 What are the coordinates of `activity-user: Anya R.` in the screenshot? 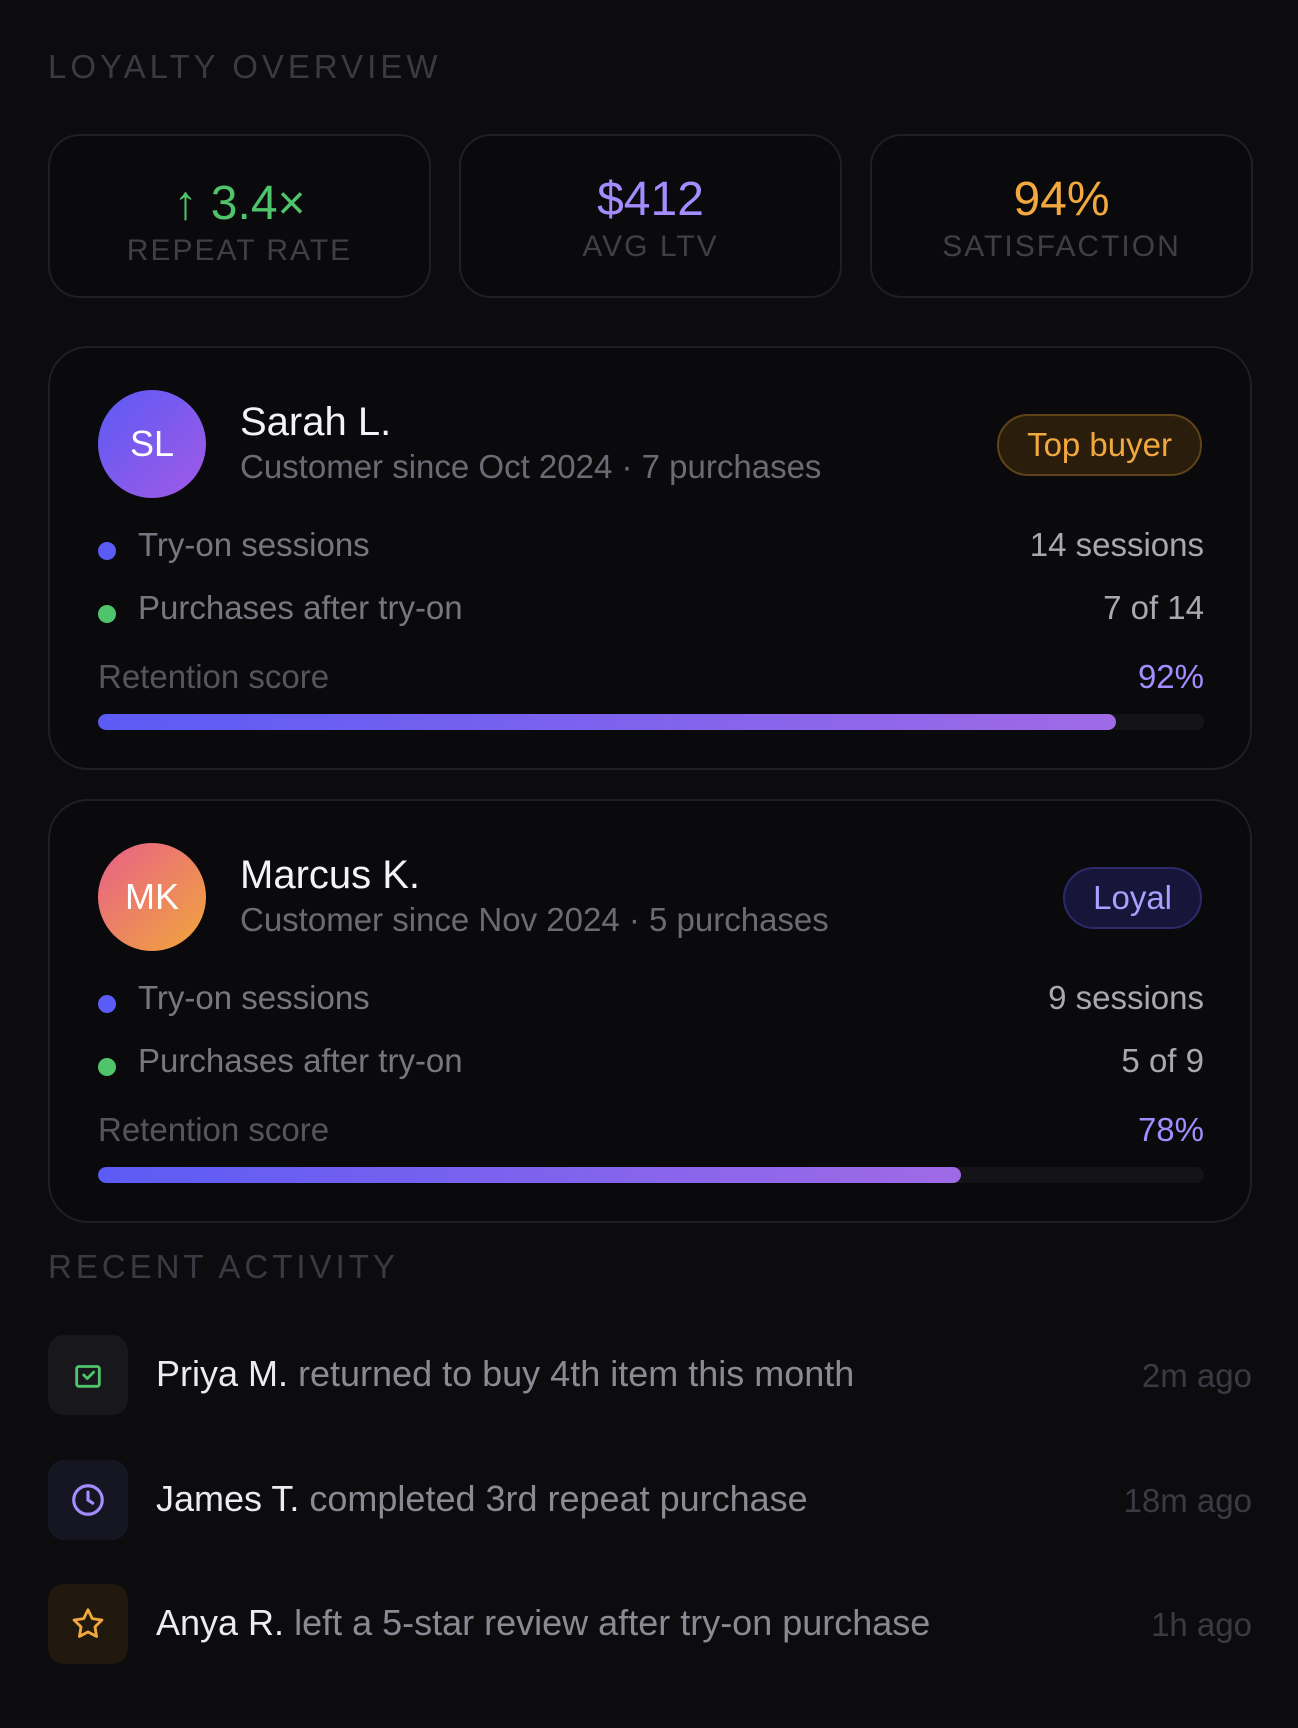 It's located at (220, 1622).